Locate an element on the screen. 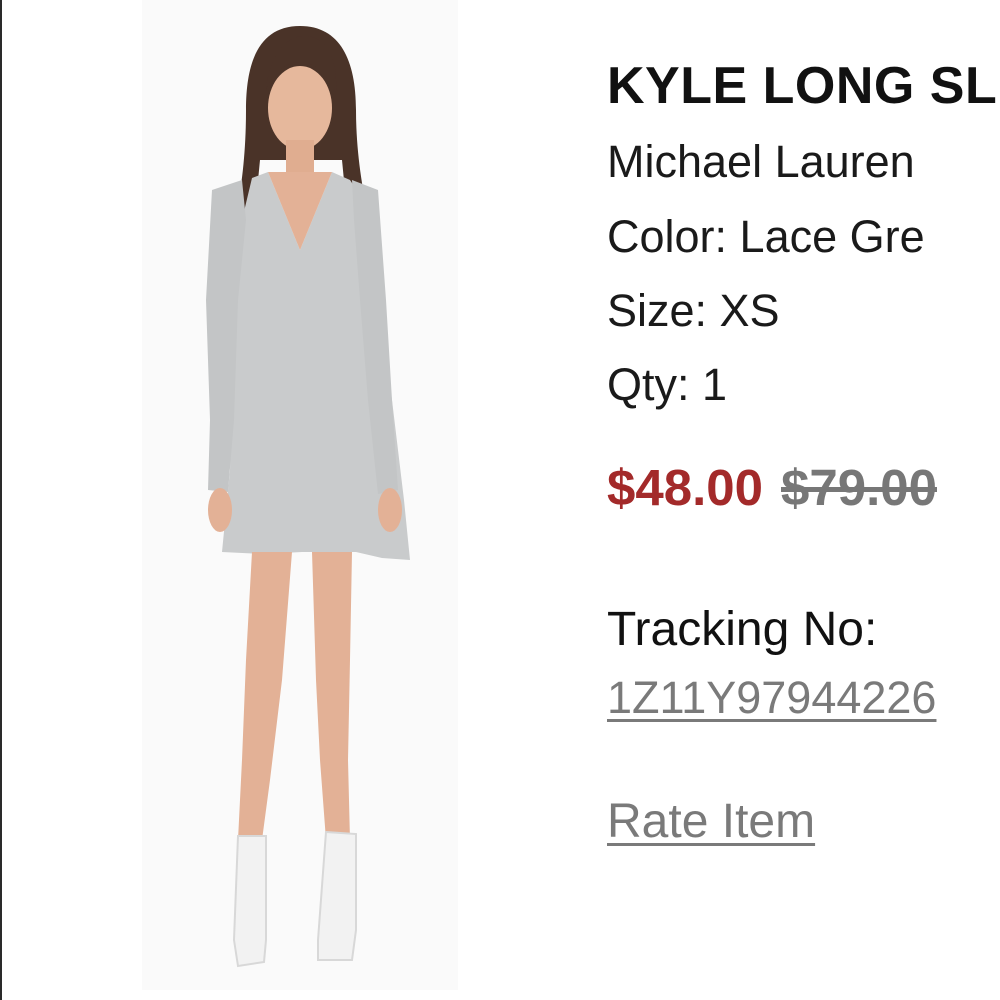 The image size is (1000, 1000). tracking-label: Tracking No: is located at coordinates (742, 629).